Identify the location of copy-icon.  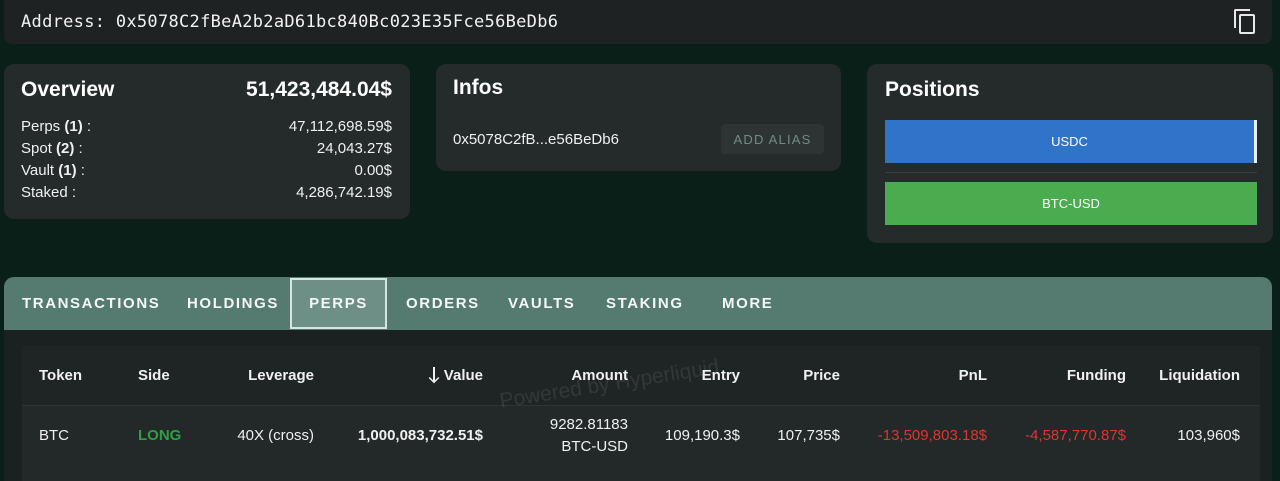
(1246, 22).